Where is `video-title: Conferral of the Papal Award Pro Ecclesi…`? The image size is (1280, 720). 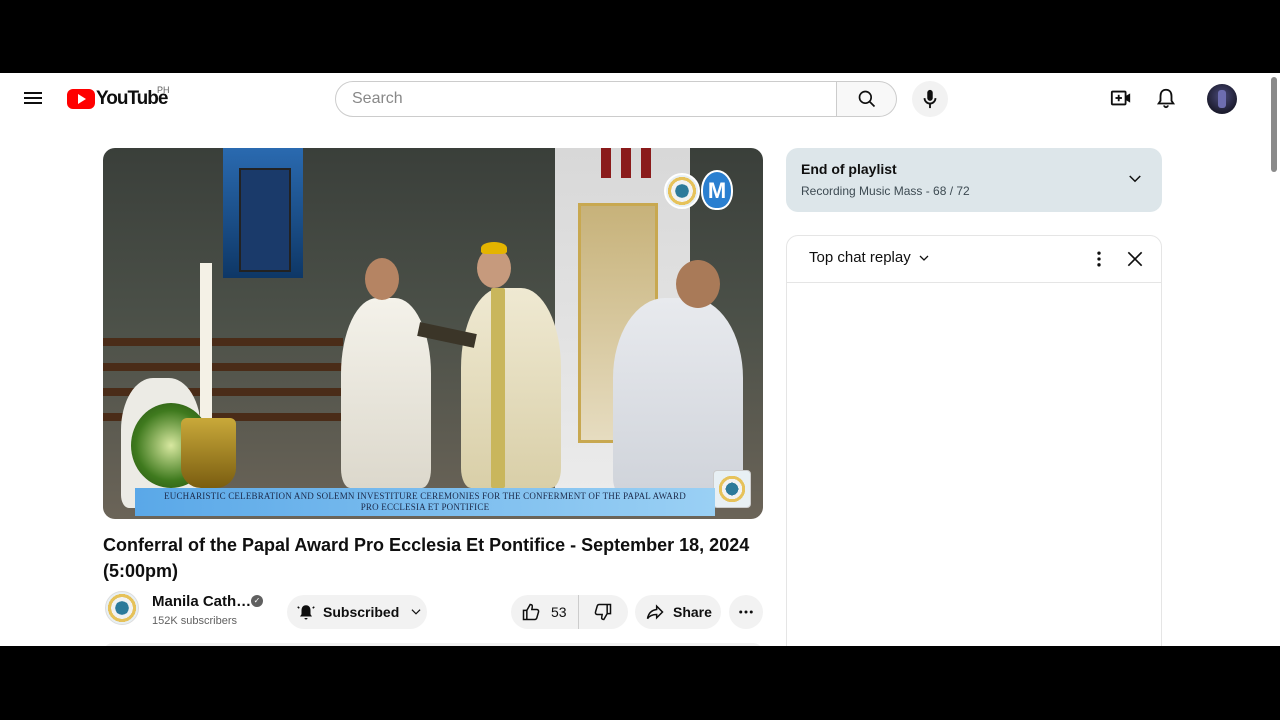
video-title: Conferral of the Papal Award Pro Ecclesi… is located at coordinates (426, 558).